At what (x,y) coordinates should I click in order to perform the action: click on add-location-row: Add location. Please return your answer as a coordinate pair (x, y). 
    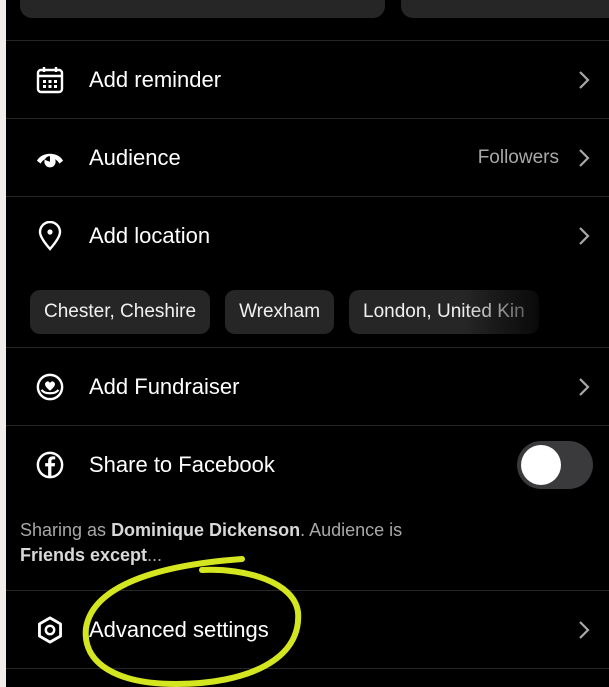
    Looking at the image, I should click on (307, 236).